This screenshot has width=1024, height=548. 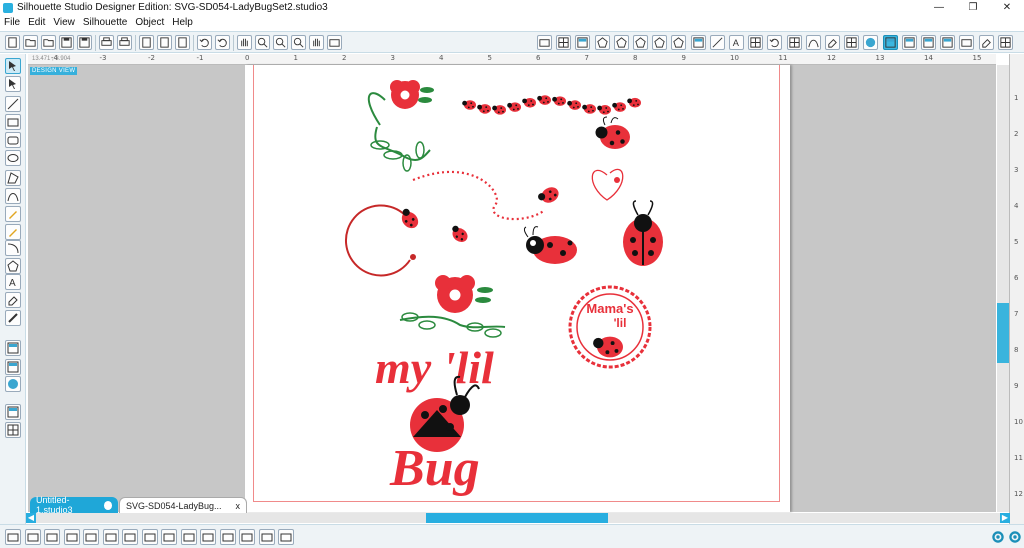 I want to click on menu-edit: Edit, so click(x=36, y=22).